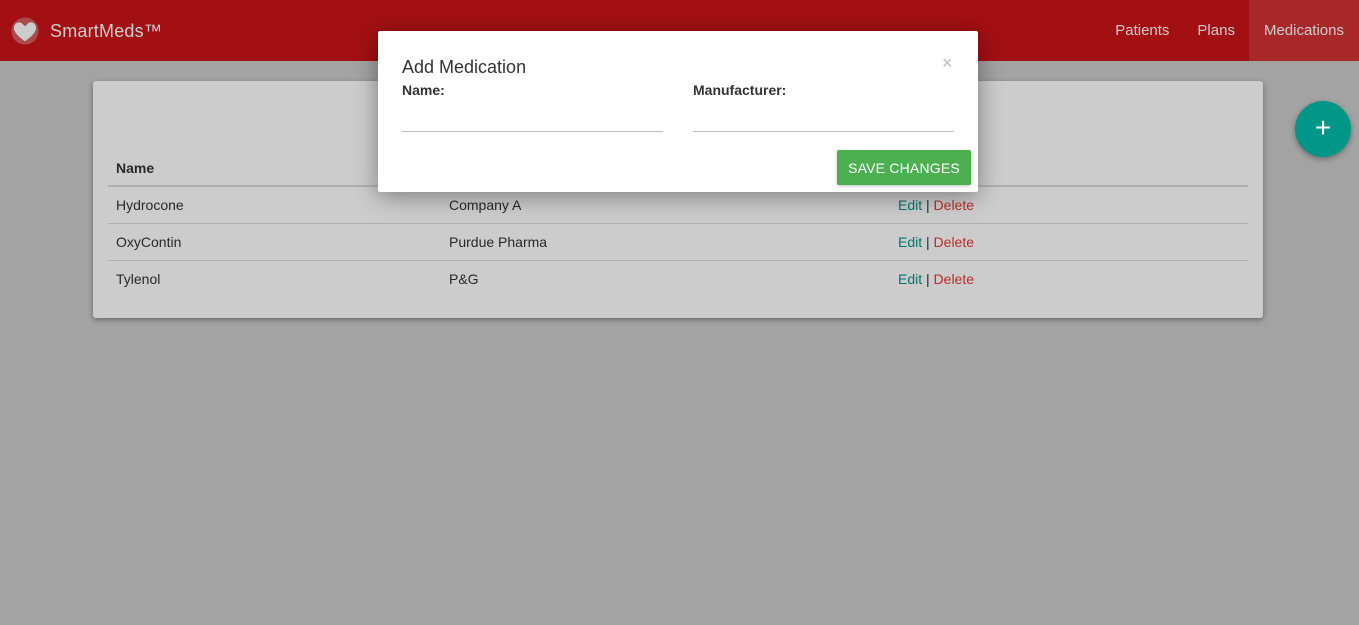  Describe the element at coordinates (423, 90) in the screenshot. I see `name-label: Name:` at that location.